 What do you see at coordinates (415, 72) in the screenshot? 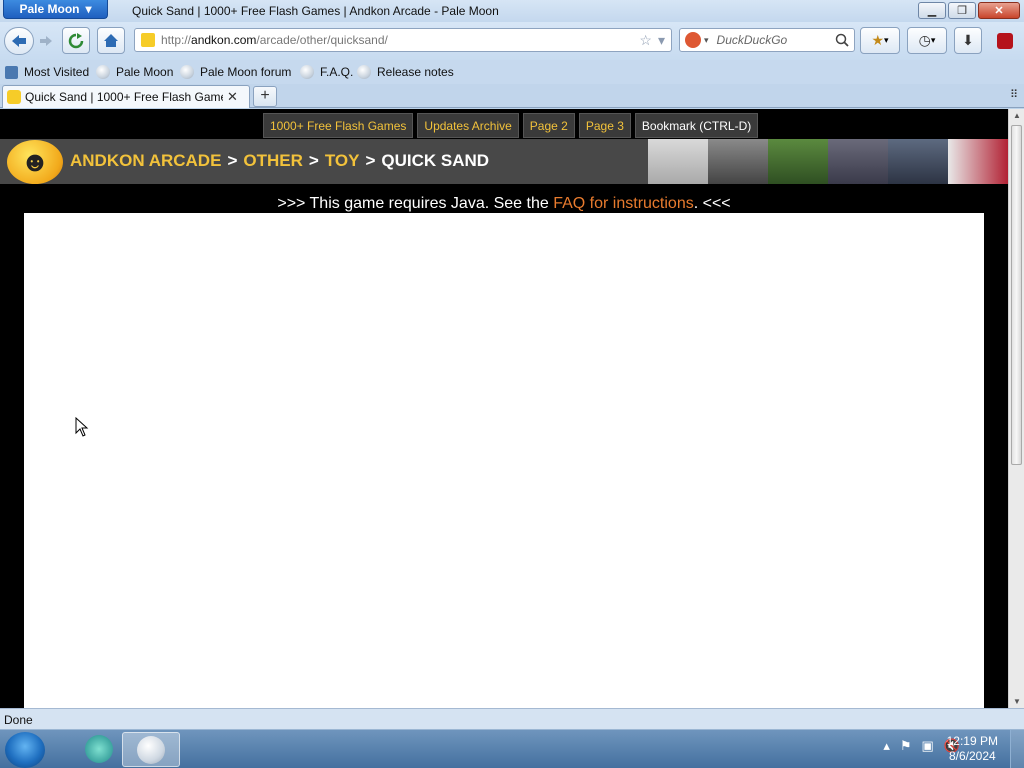
I see `bookmark-label: Release notes` at bounding box center [415, 72].